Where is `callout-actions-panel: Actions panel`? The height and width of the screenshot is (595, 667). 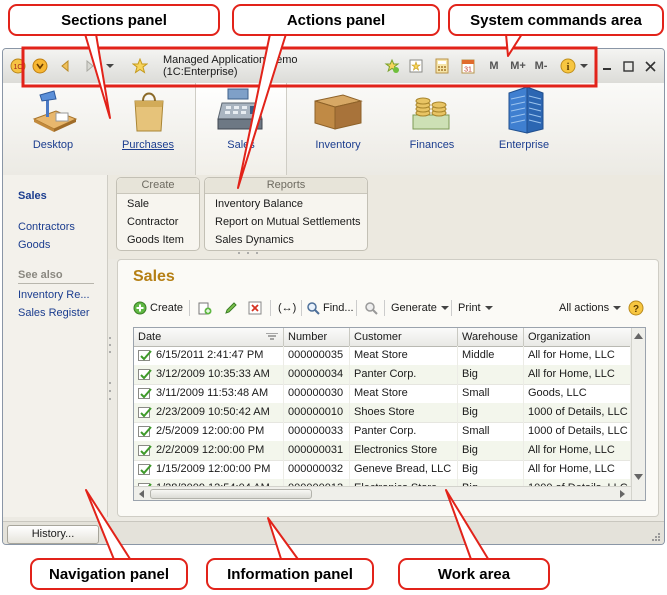
callout-actions-panel: Actions panel is located at coordinates (336, 20).